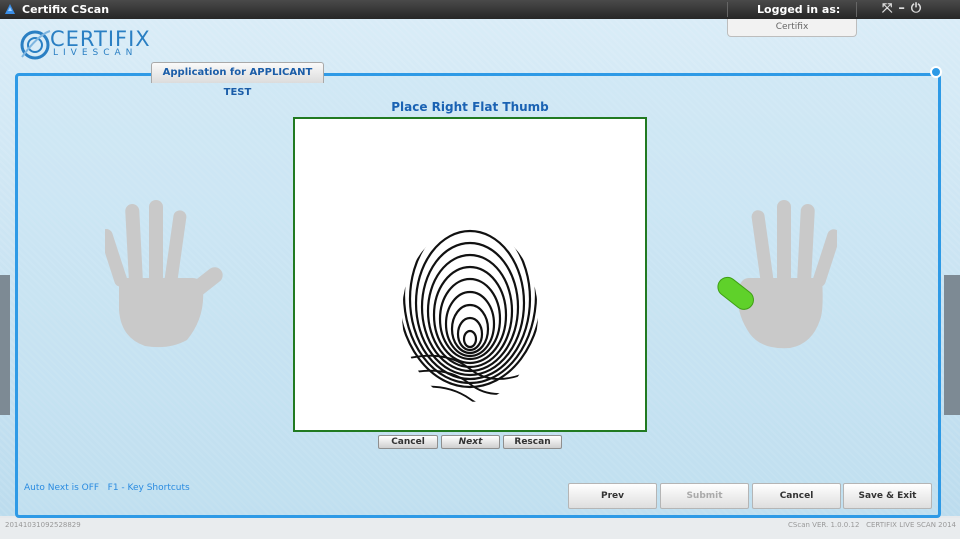 The width and height of the screenshot is (960, 539). Describe the element at coordinates (480, 9) in the screenshot. I see `title-bar: Certifix CScan Logged in as: ⤧–⏻` at that location.